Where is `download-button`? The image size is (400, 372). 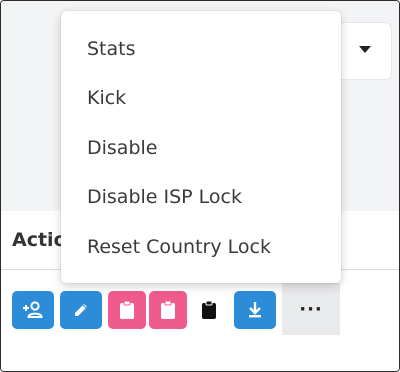 download-button is located at coordinates (255, 310).